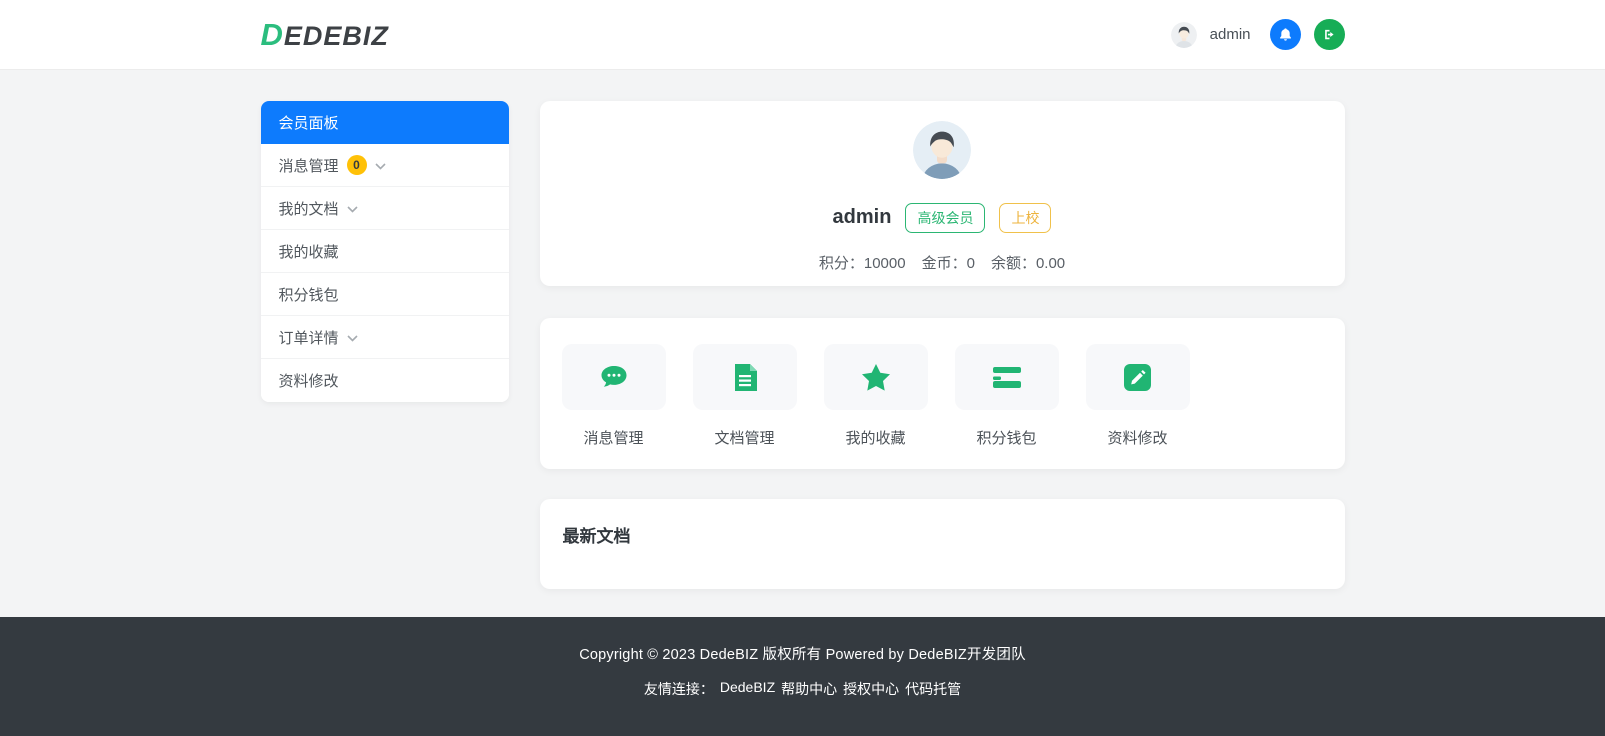 Image resolution: width=1605 pixels, height=736 pixels. I want to click on balance-stat: 余额：0.00, so click(1028, 263).